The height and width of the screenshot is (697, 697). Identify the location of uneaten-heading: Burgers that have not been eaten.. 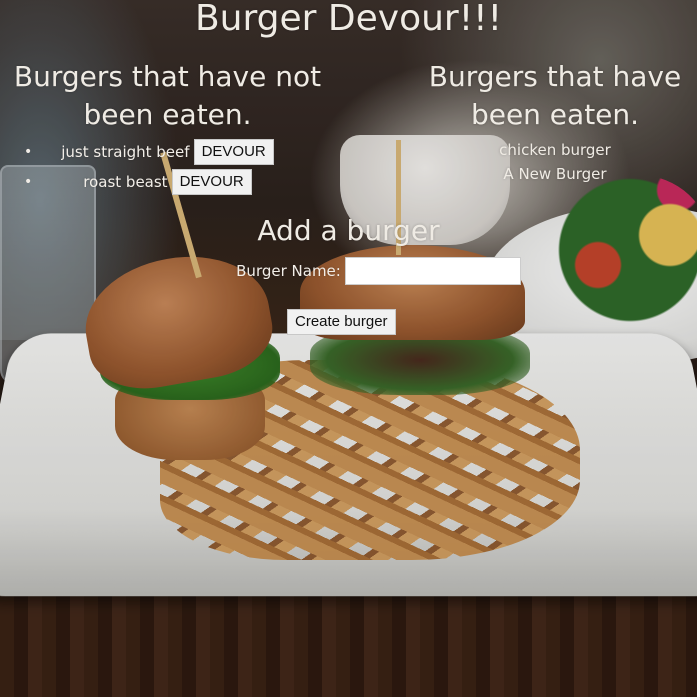
(167, 95).